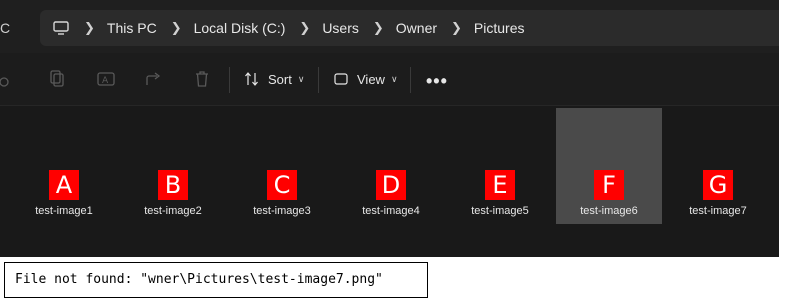 The height and width of the screenshot is (303, 785). I want to click on delete-icon, so click(202, 79).